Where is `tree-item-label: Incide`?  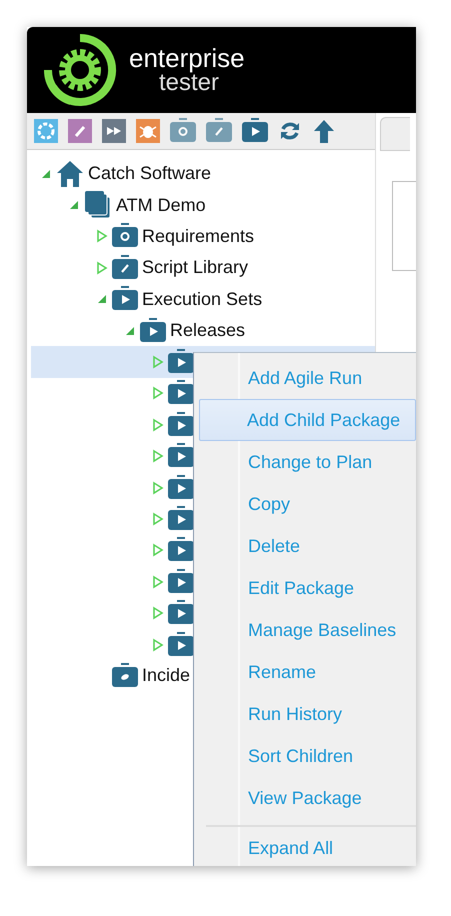 tree-item-label: Incide is located at coordinates (166, 676).